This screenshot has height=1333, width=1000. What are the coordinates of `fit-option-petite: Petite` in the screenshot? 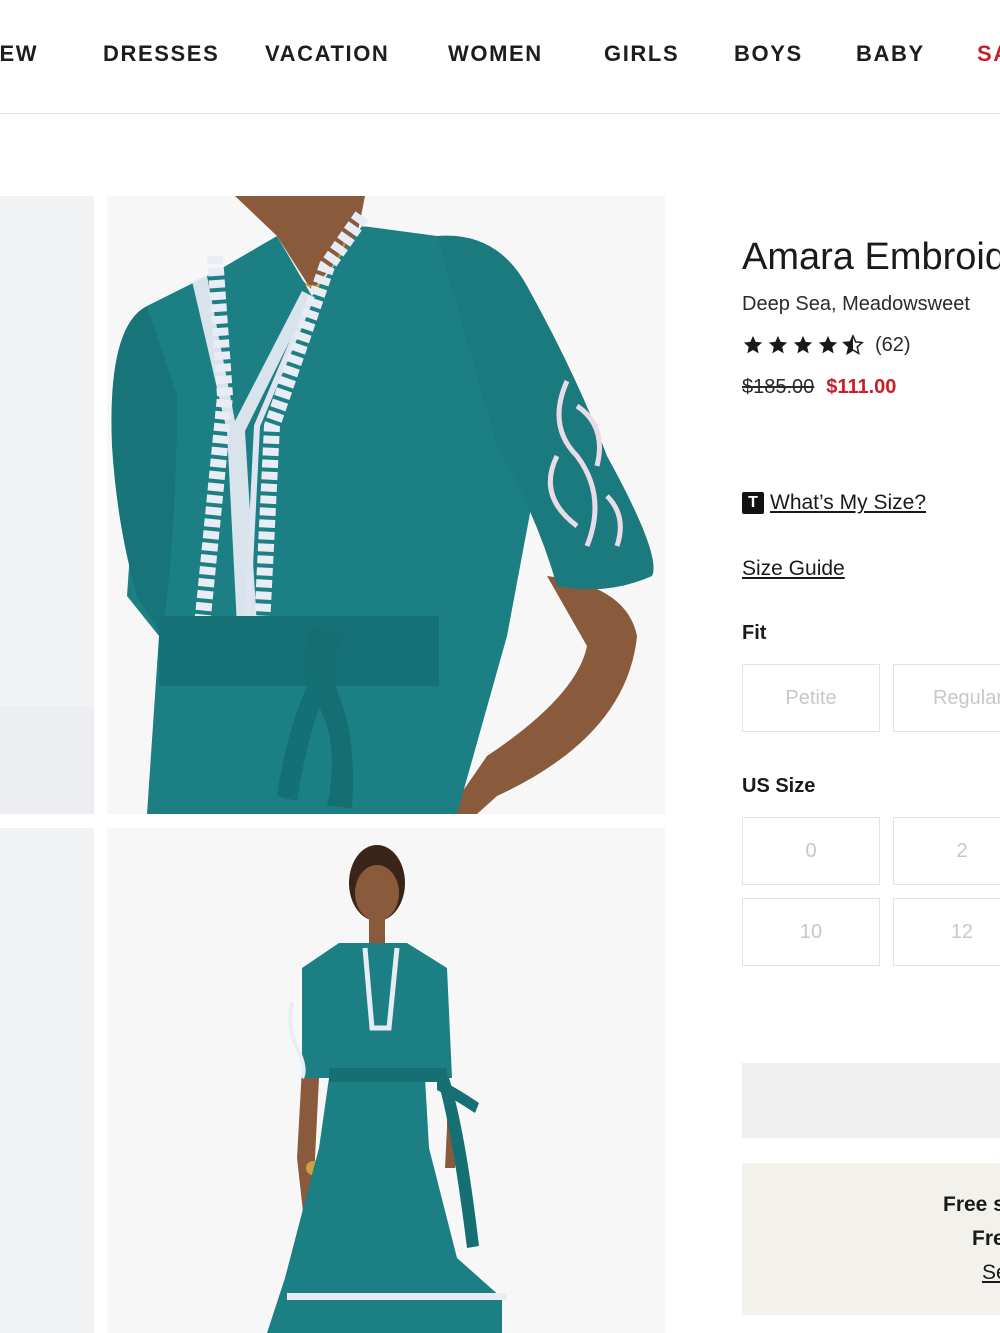 It's located at (811, 698).